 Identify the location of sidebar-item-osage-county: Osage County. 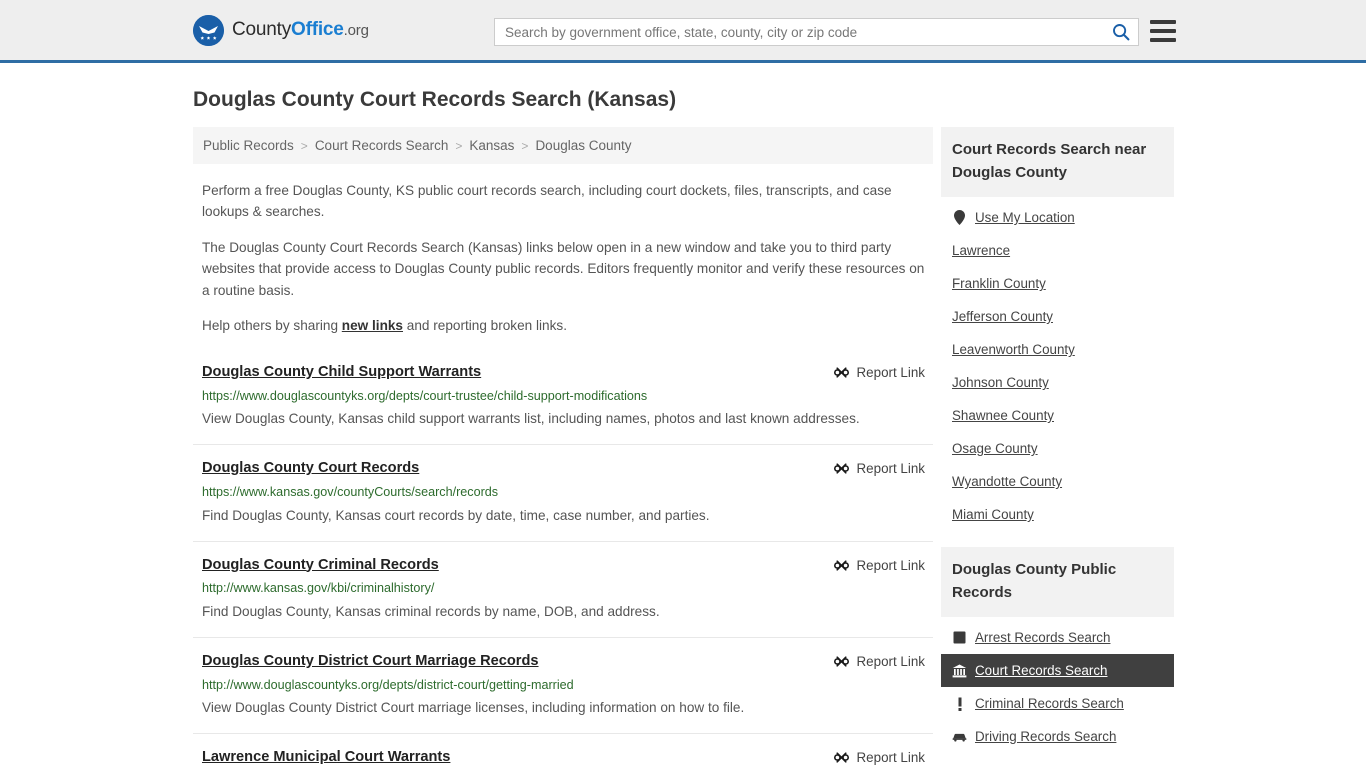
(1057, 448).